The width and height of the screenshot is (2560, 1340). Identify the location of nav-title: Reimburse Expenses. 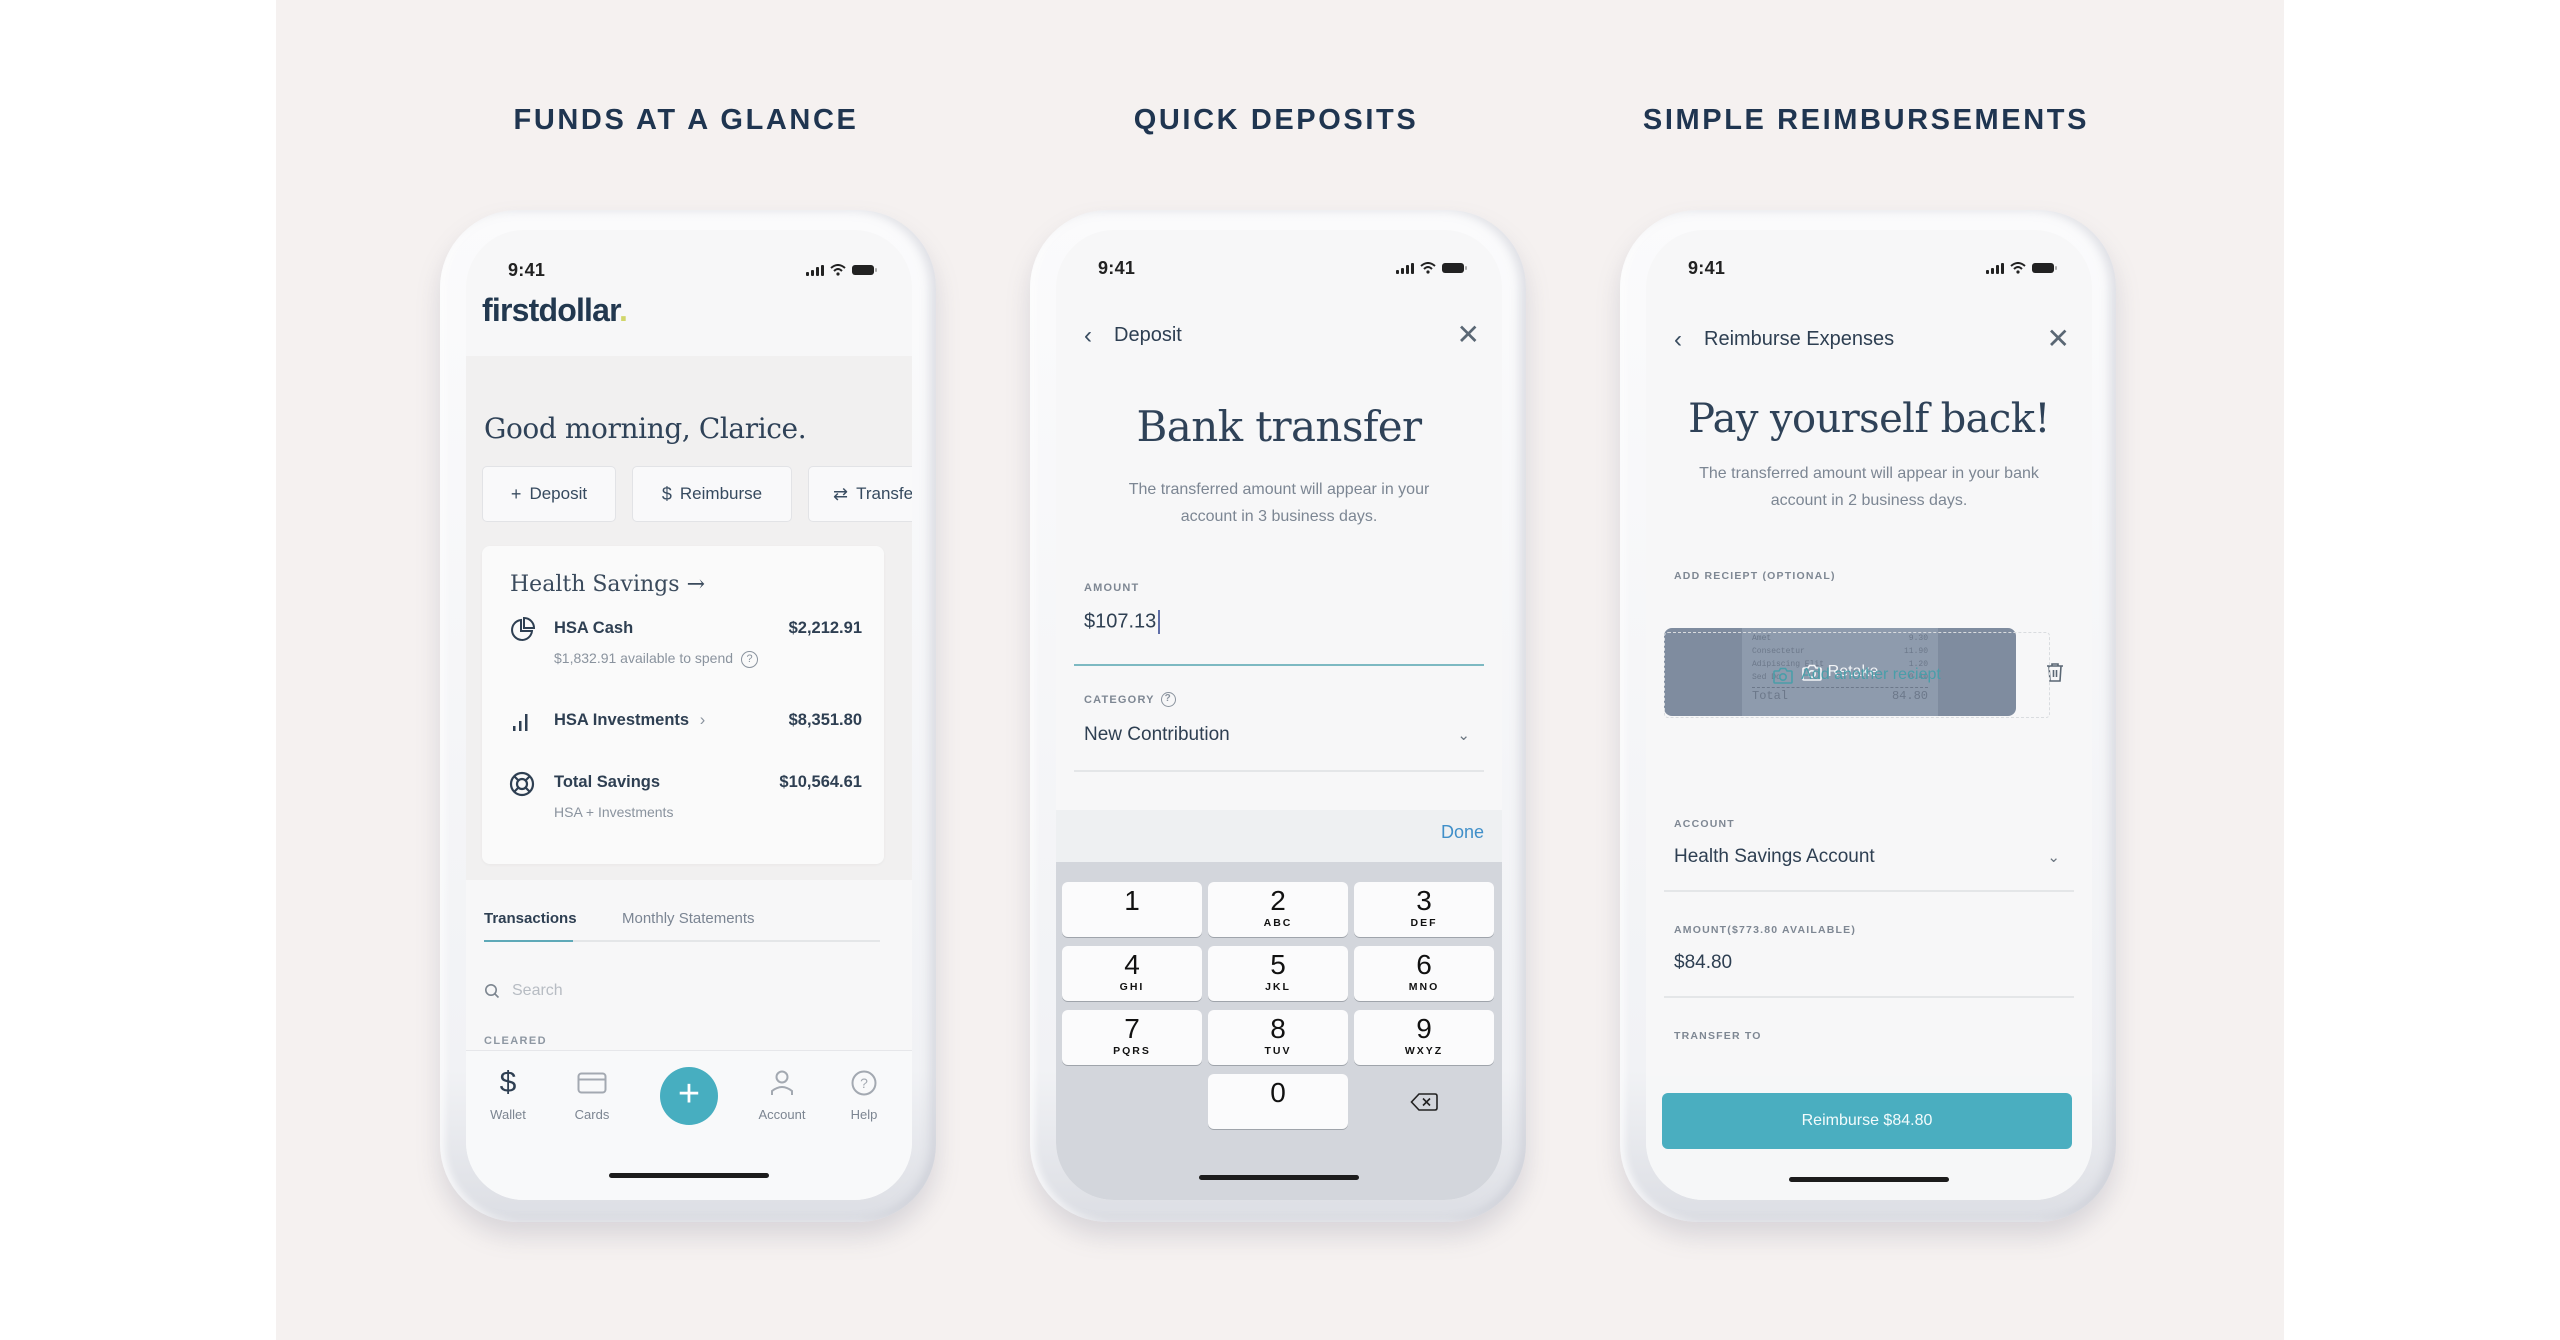
(1799, 339).